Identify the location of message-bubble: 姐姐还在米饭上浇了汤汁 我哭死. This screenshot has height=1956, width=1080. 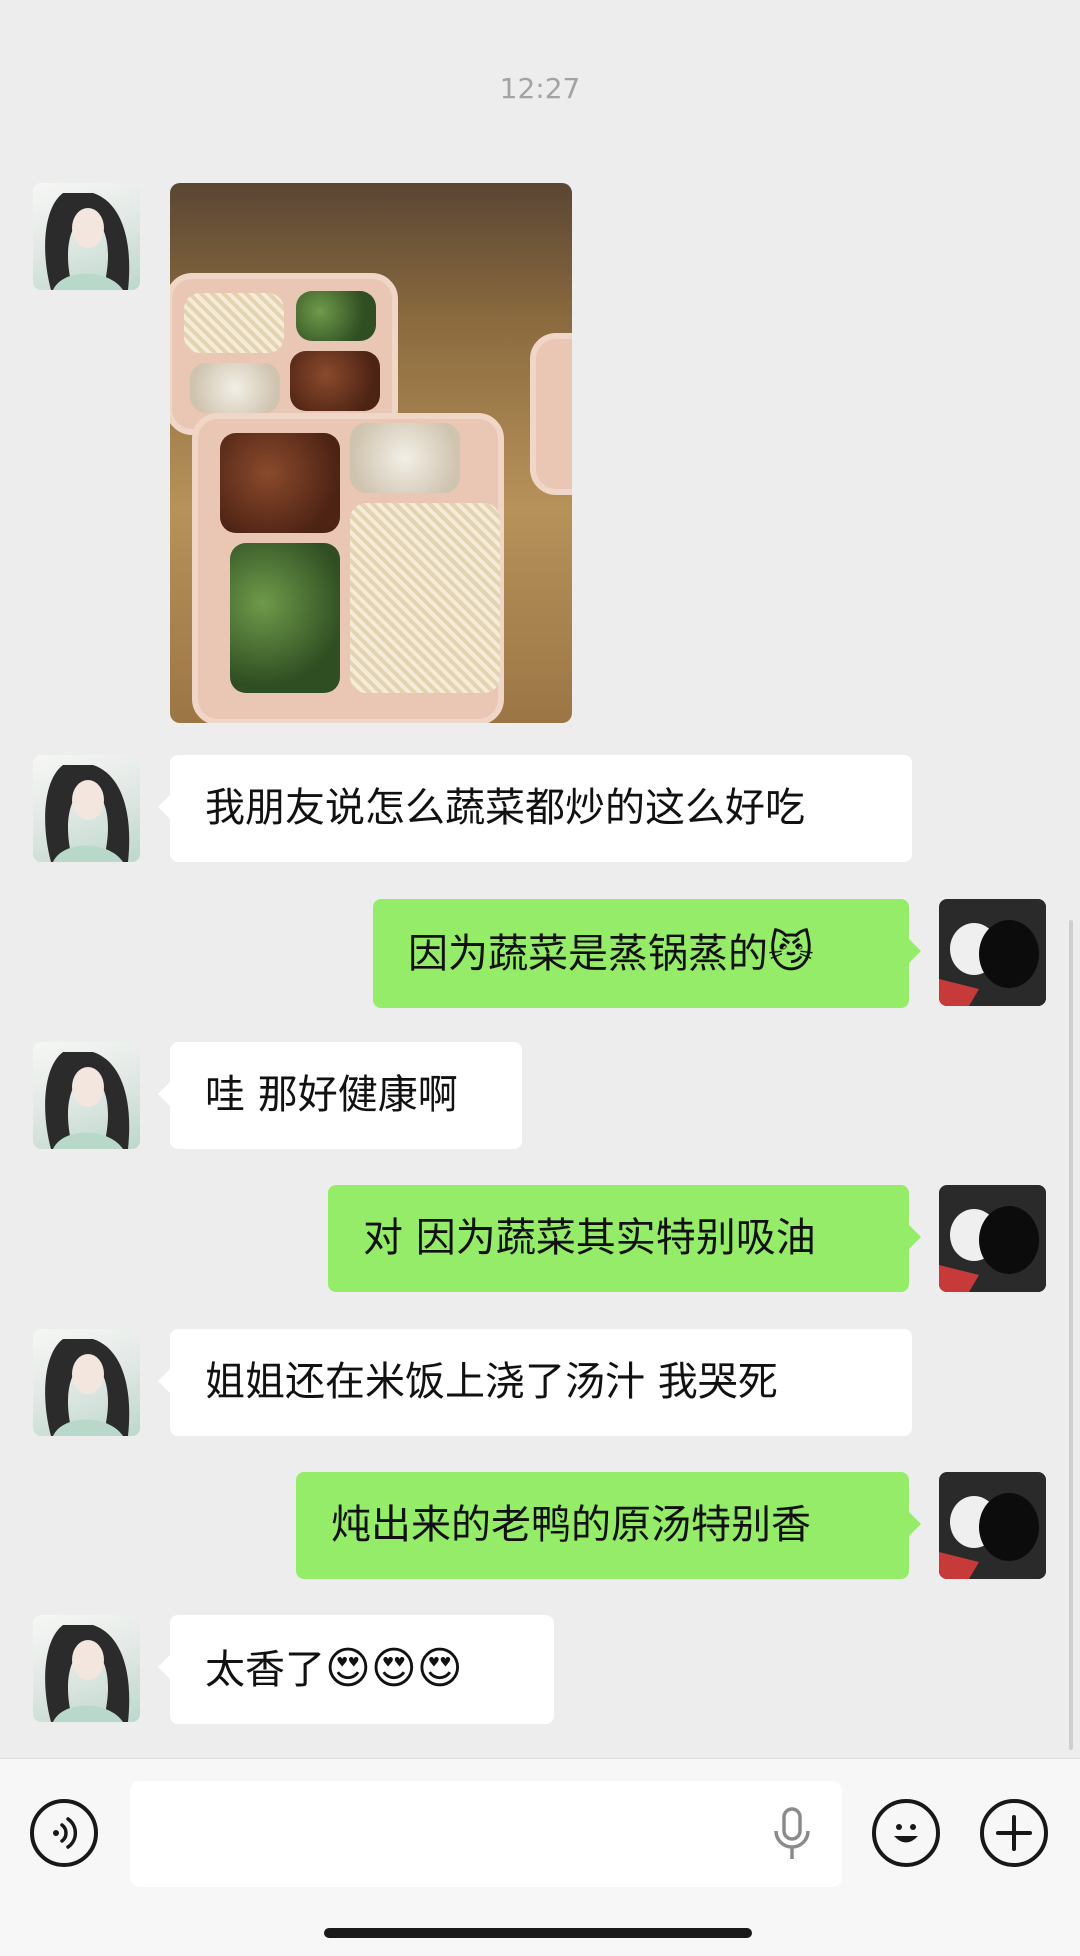
(535, 1382).